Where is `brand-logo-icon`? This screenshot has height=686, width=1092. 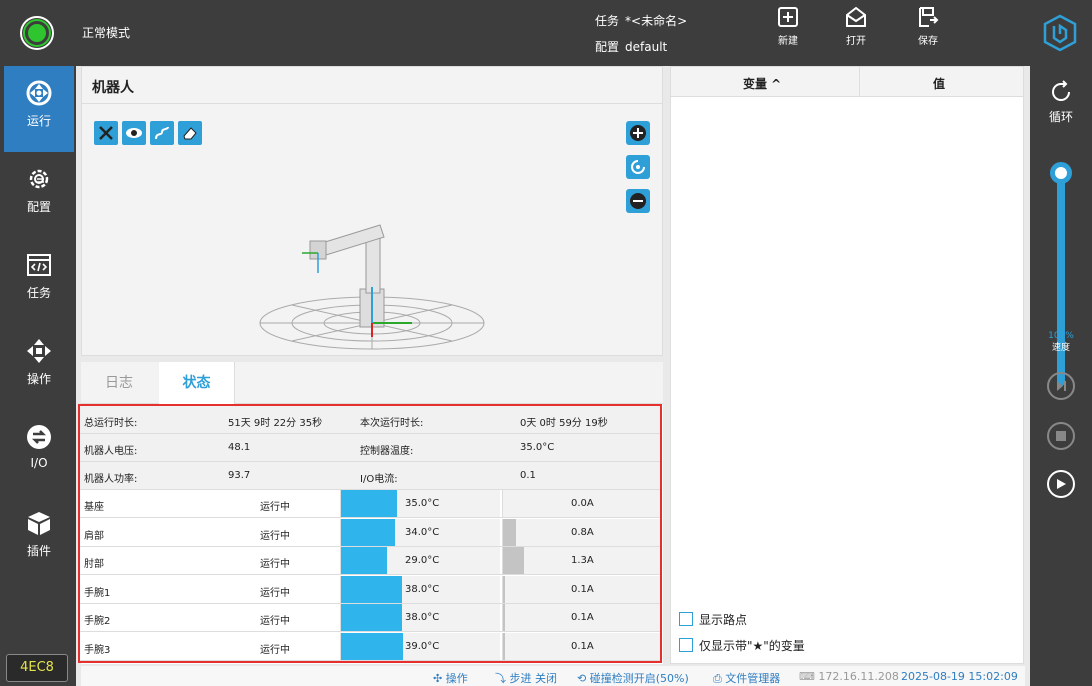
brand-logo-icon is located at coordinates (1060, 33).